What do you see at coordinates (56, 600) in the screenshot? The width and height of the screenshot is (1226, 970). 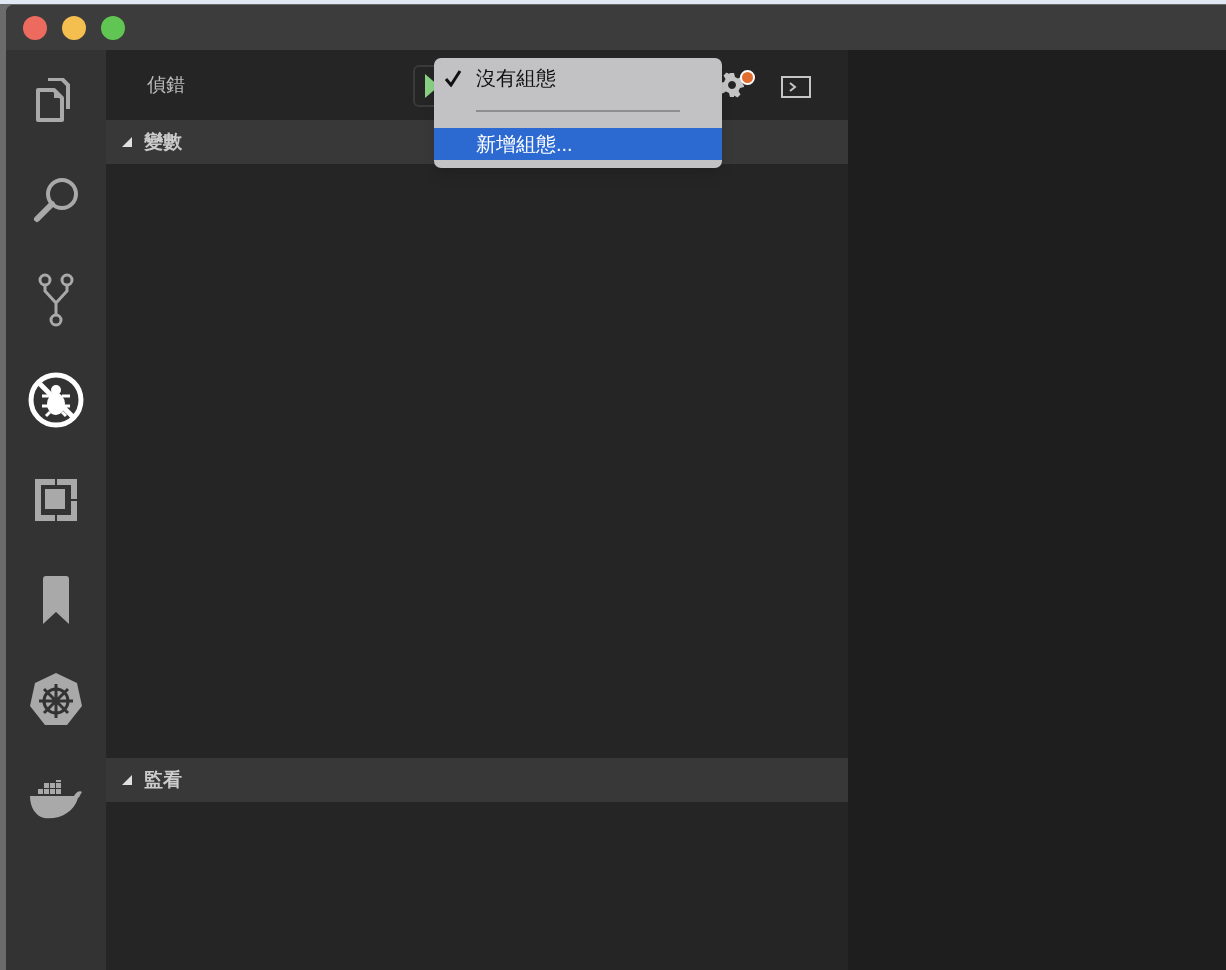 I see `bookmark-icon` at bounding box center [56, 600].